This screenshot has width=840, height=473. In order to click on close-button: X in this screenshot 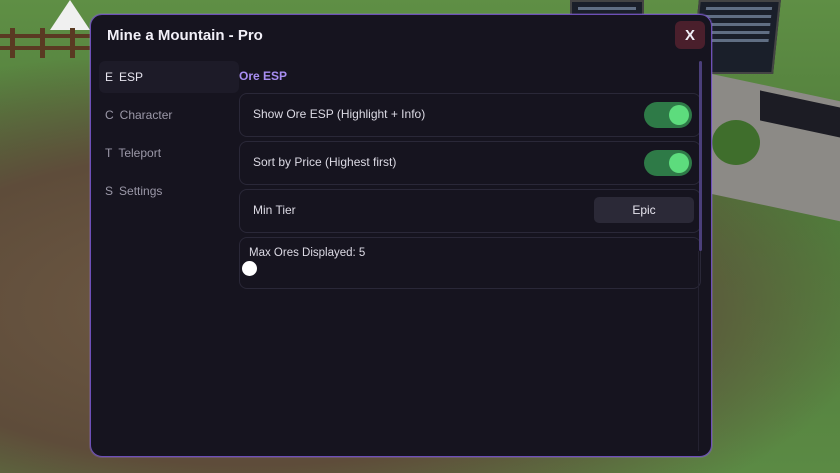, I will do `click(690, 35)`.